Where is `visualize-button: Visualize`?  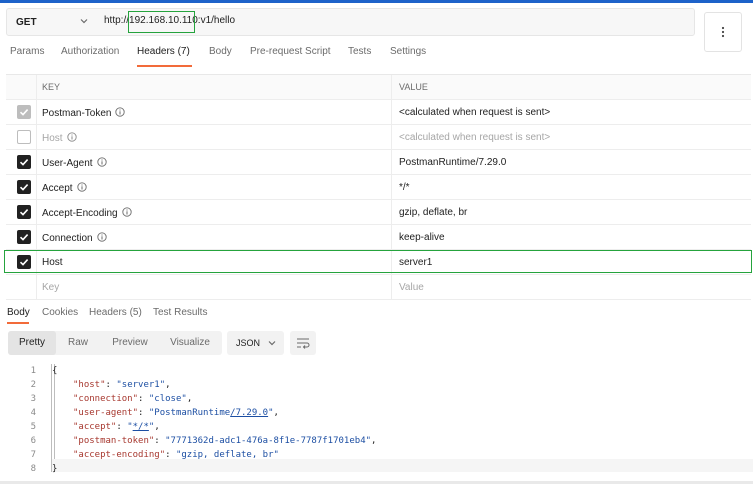 visualize-button: Visualize is located at coordinates (190, 343).